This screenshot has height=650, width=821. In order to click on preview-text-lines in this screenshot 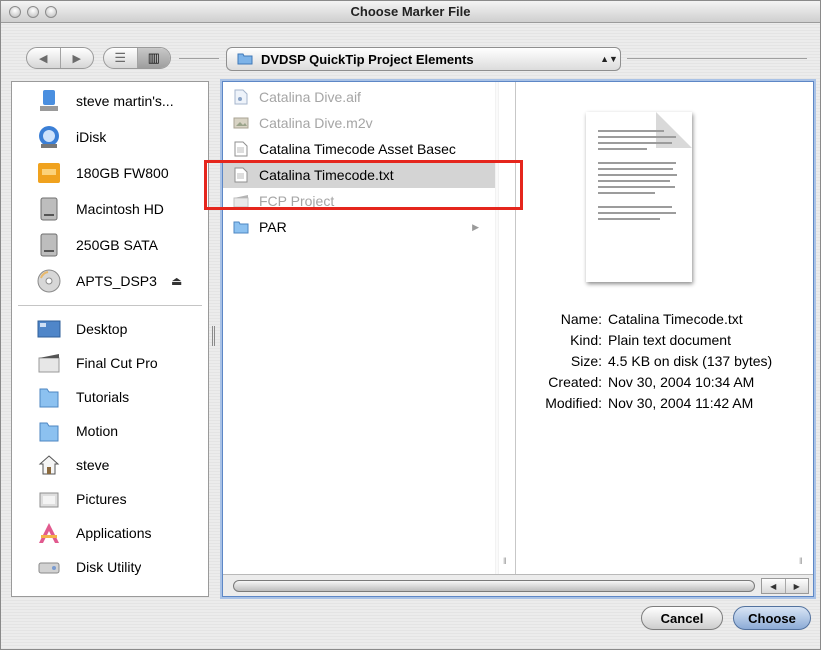, I will do `click(639, 177)`.